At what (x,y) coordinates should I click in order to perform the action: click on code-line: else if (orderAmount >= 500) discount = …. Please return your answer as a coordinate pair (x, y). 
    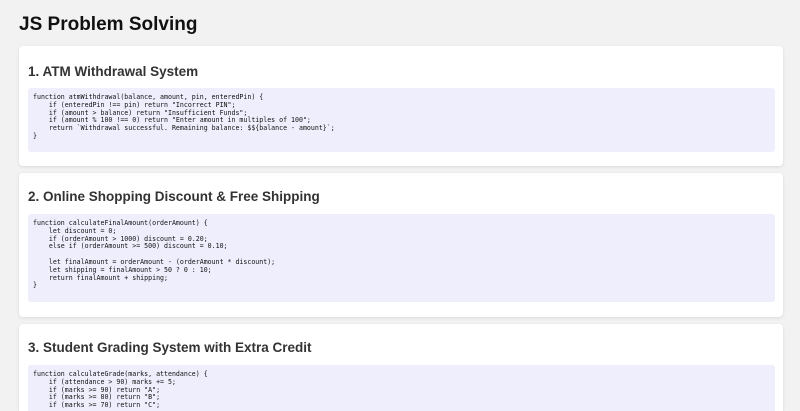
    Looking at the image, I should click on (130, 246).